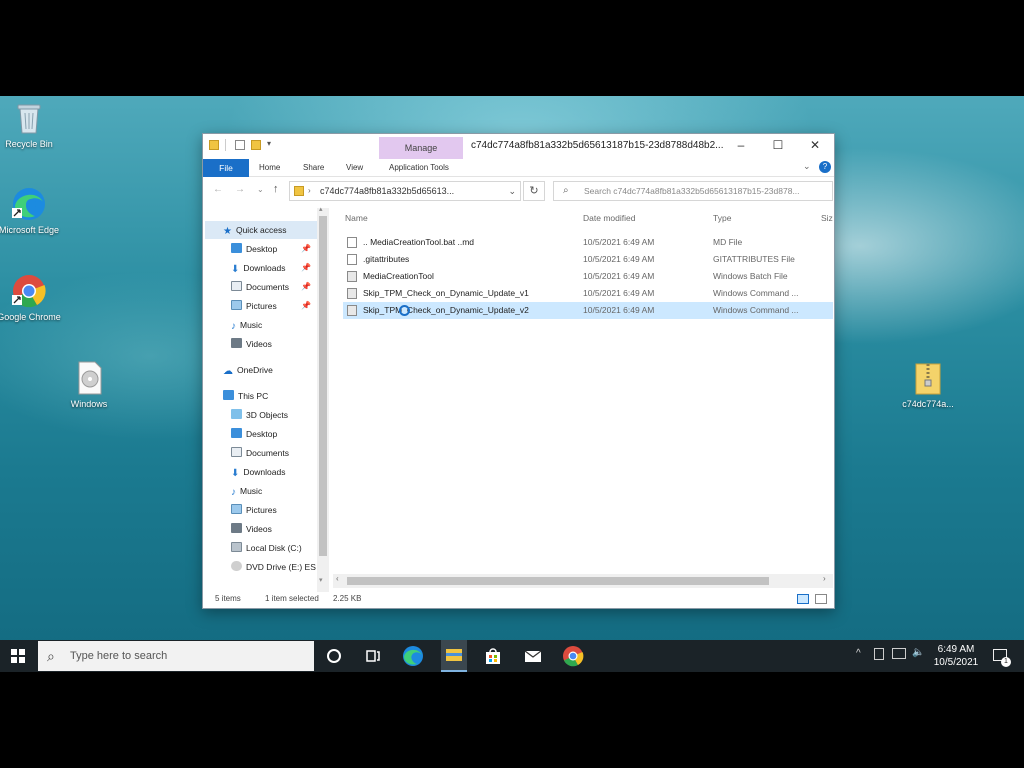 The image size is (1024, 768). What do you see at coordinates (274, 287) in the screenshot?
I see `nav-item-documents: Documents 📌` at bounding box center [274, 287].